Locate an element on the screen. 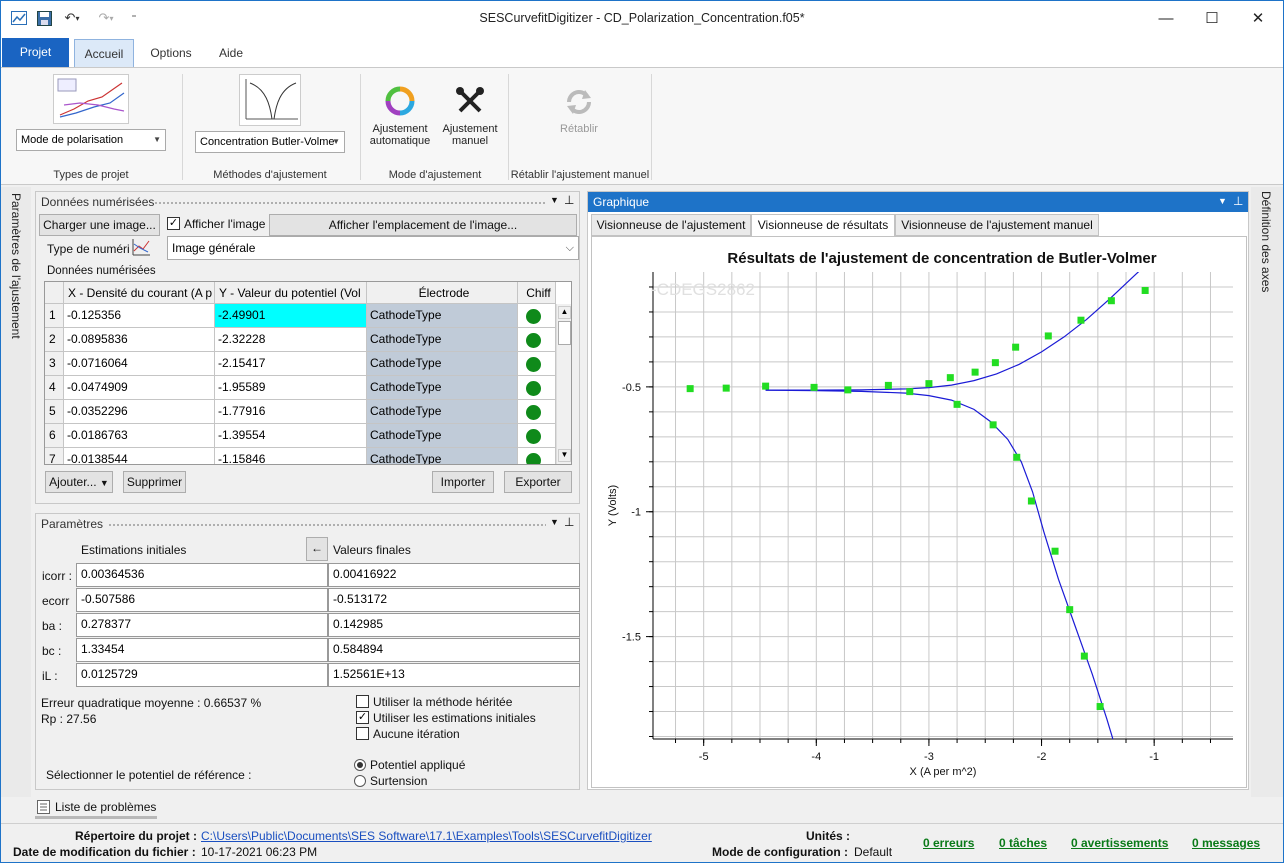 The height and width of the screenshot is (863, 1284). cell-x: -0.0352296 is located at coordinates (139, 412).